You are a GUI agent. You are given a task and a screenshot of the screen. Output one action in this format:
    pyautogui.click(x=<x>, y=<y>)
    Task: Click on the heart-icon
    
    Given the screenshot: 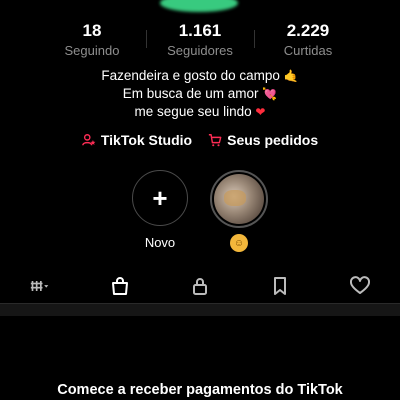 What is the action you would take?
    pyautogui.click(x=360, y=285)
    